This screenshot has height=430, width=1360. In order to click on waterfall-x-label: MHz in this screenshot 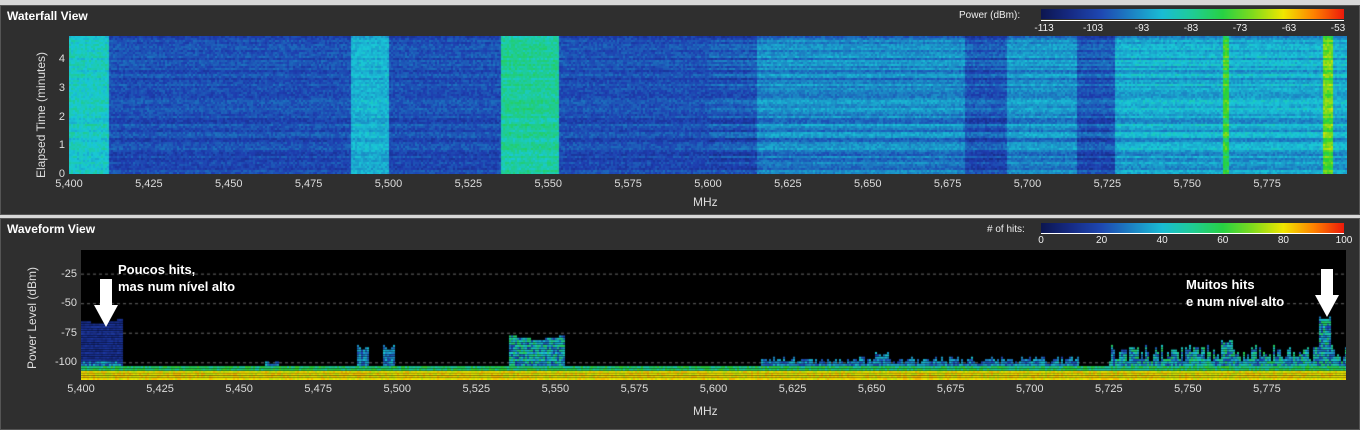, I will do `click(705, 202)`.